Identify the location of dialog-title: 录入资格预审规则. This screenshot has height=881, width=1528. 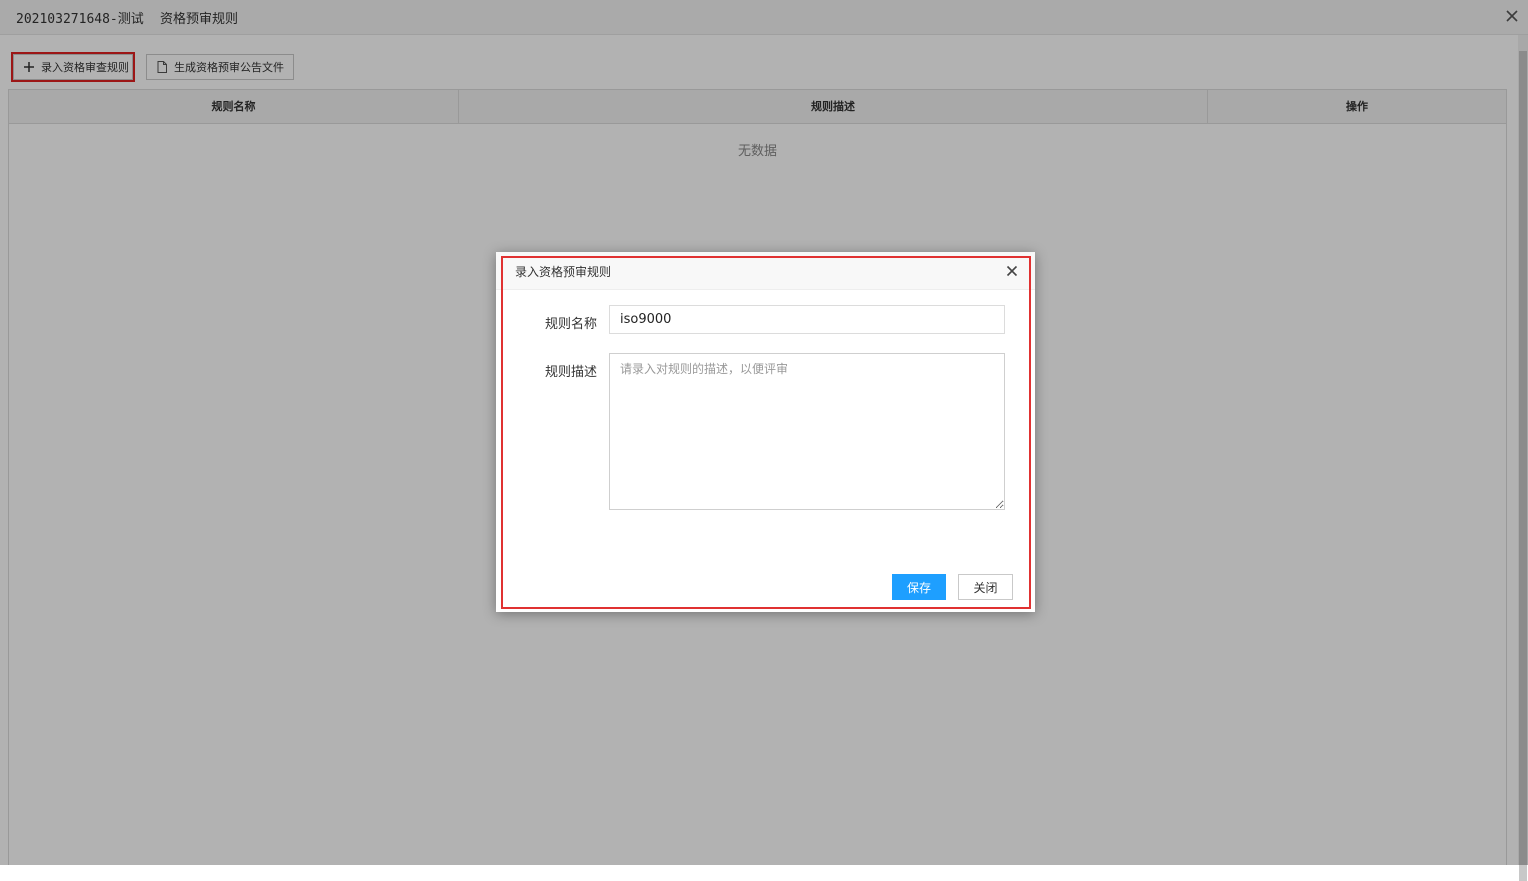
(563, 272).